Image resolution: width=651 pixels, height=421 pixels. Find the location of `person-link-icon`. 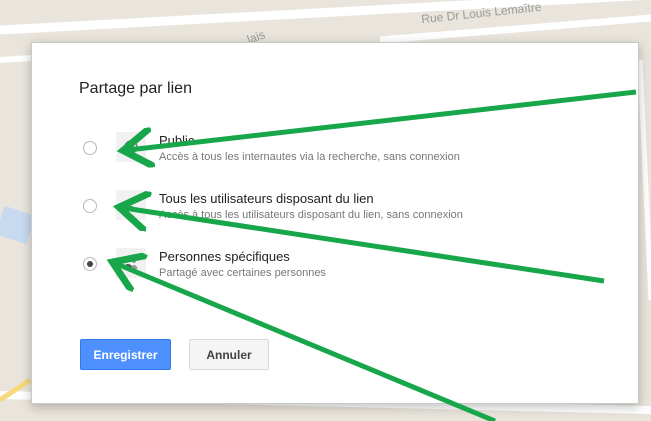

person-link-icon is located at coordinates (131, 205).